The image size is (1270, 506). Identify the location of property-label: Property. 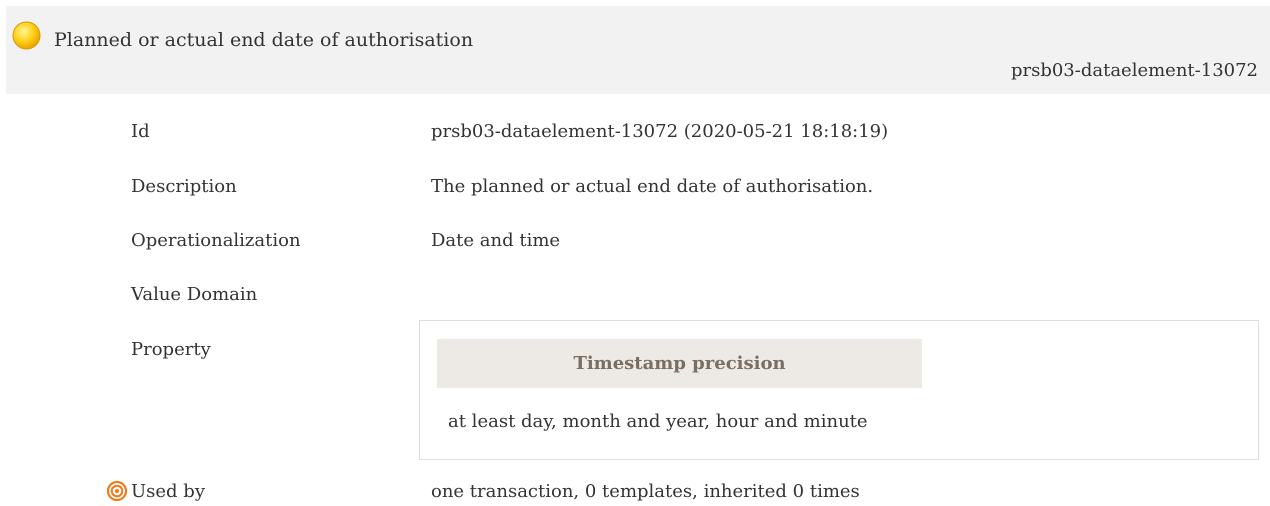
(171, 349).